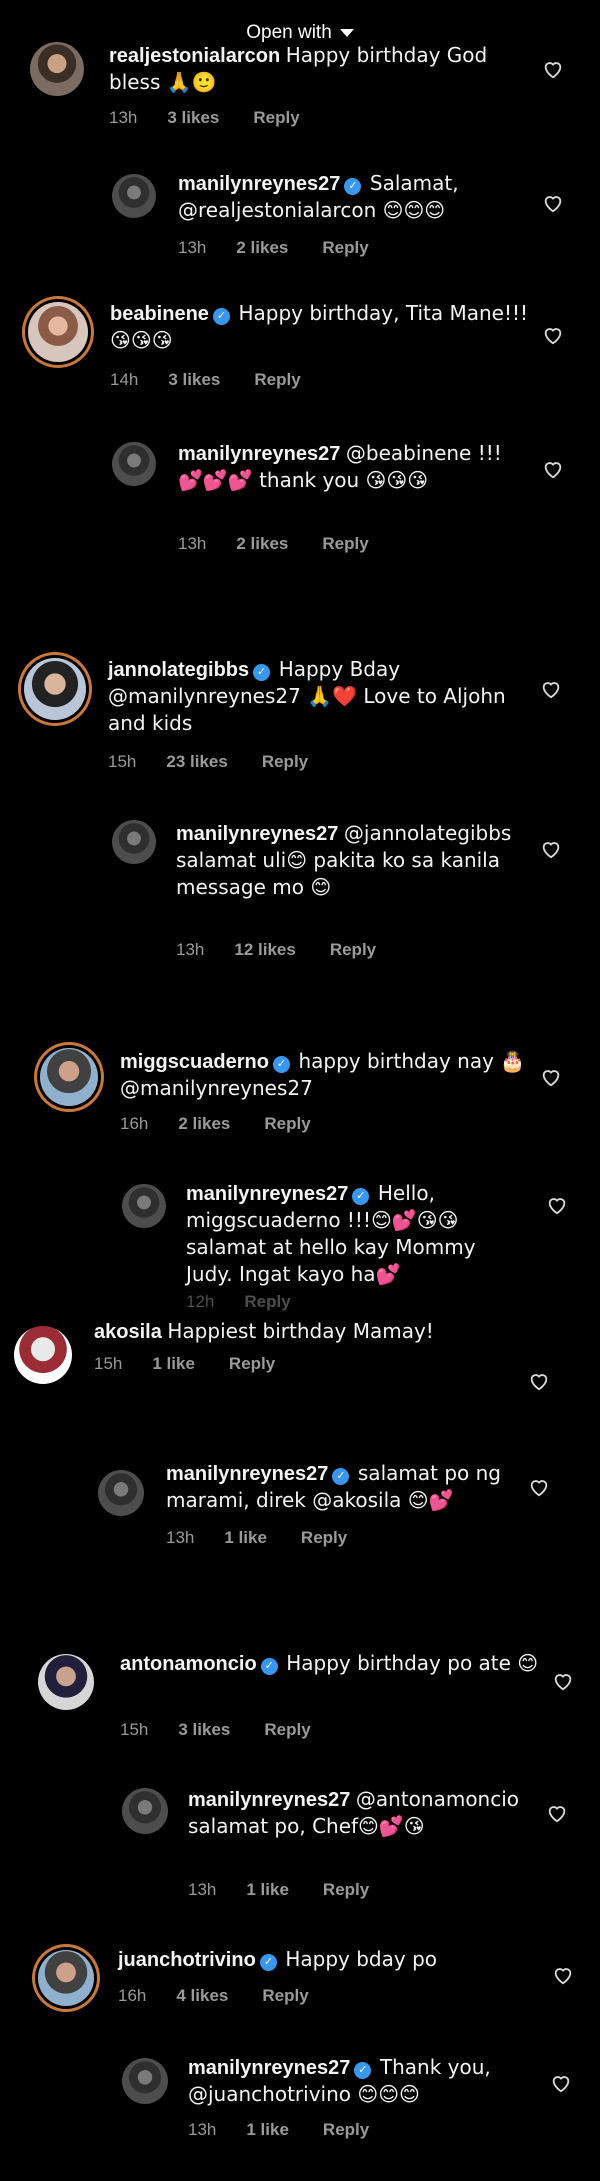 The image size is (600, 2181). Describe the element at coordinates (178, 670) in the screenshot. I see `comment-username: jannolategibbs` at that location.